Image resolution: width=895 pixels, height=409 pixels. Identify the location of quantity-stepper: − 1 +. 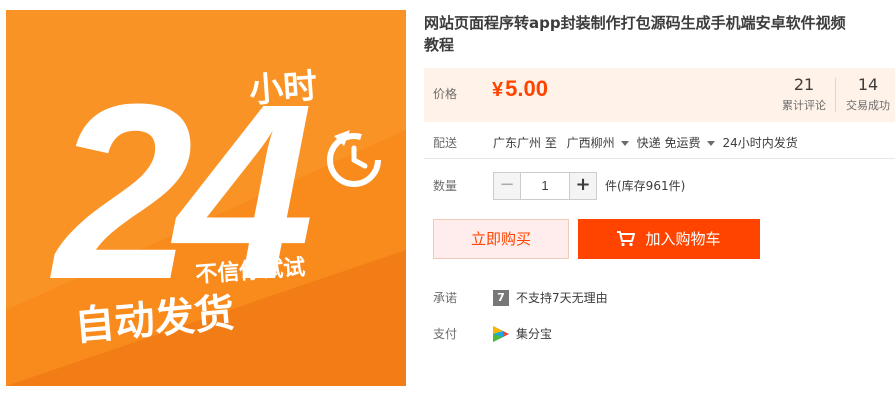
(545, 186).